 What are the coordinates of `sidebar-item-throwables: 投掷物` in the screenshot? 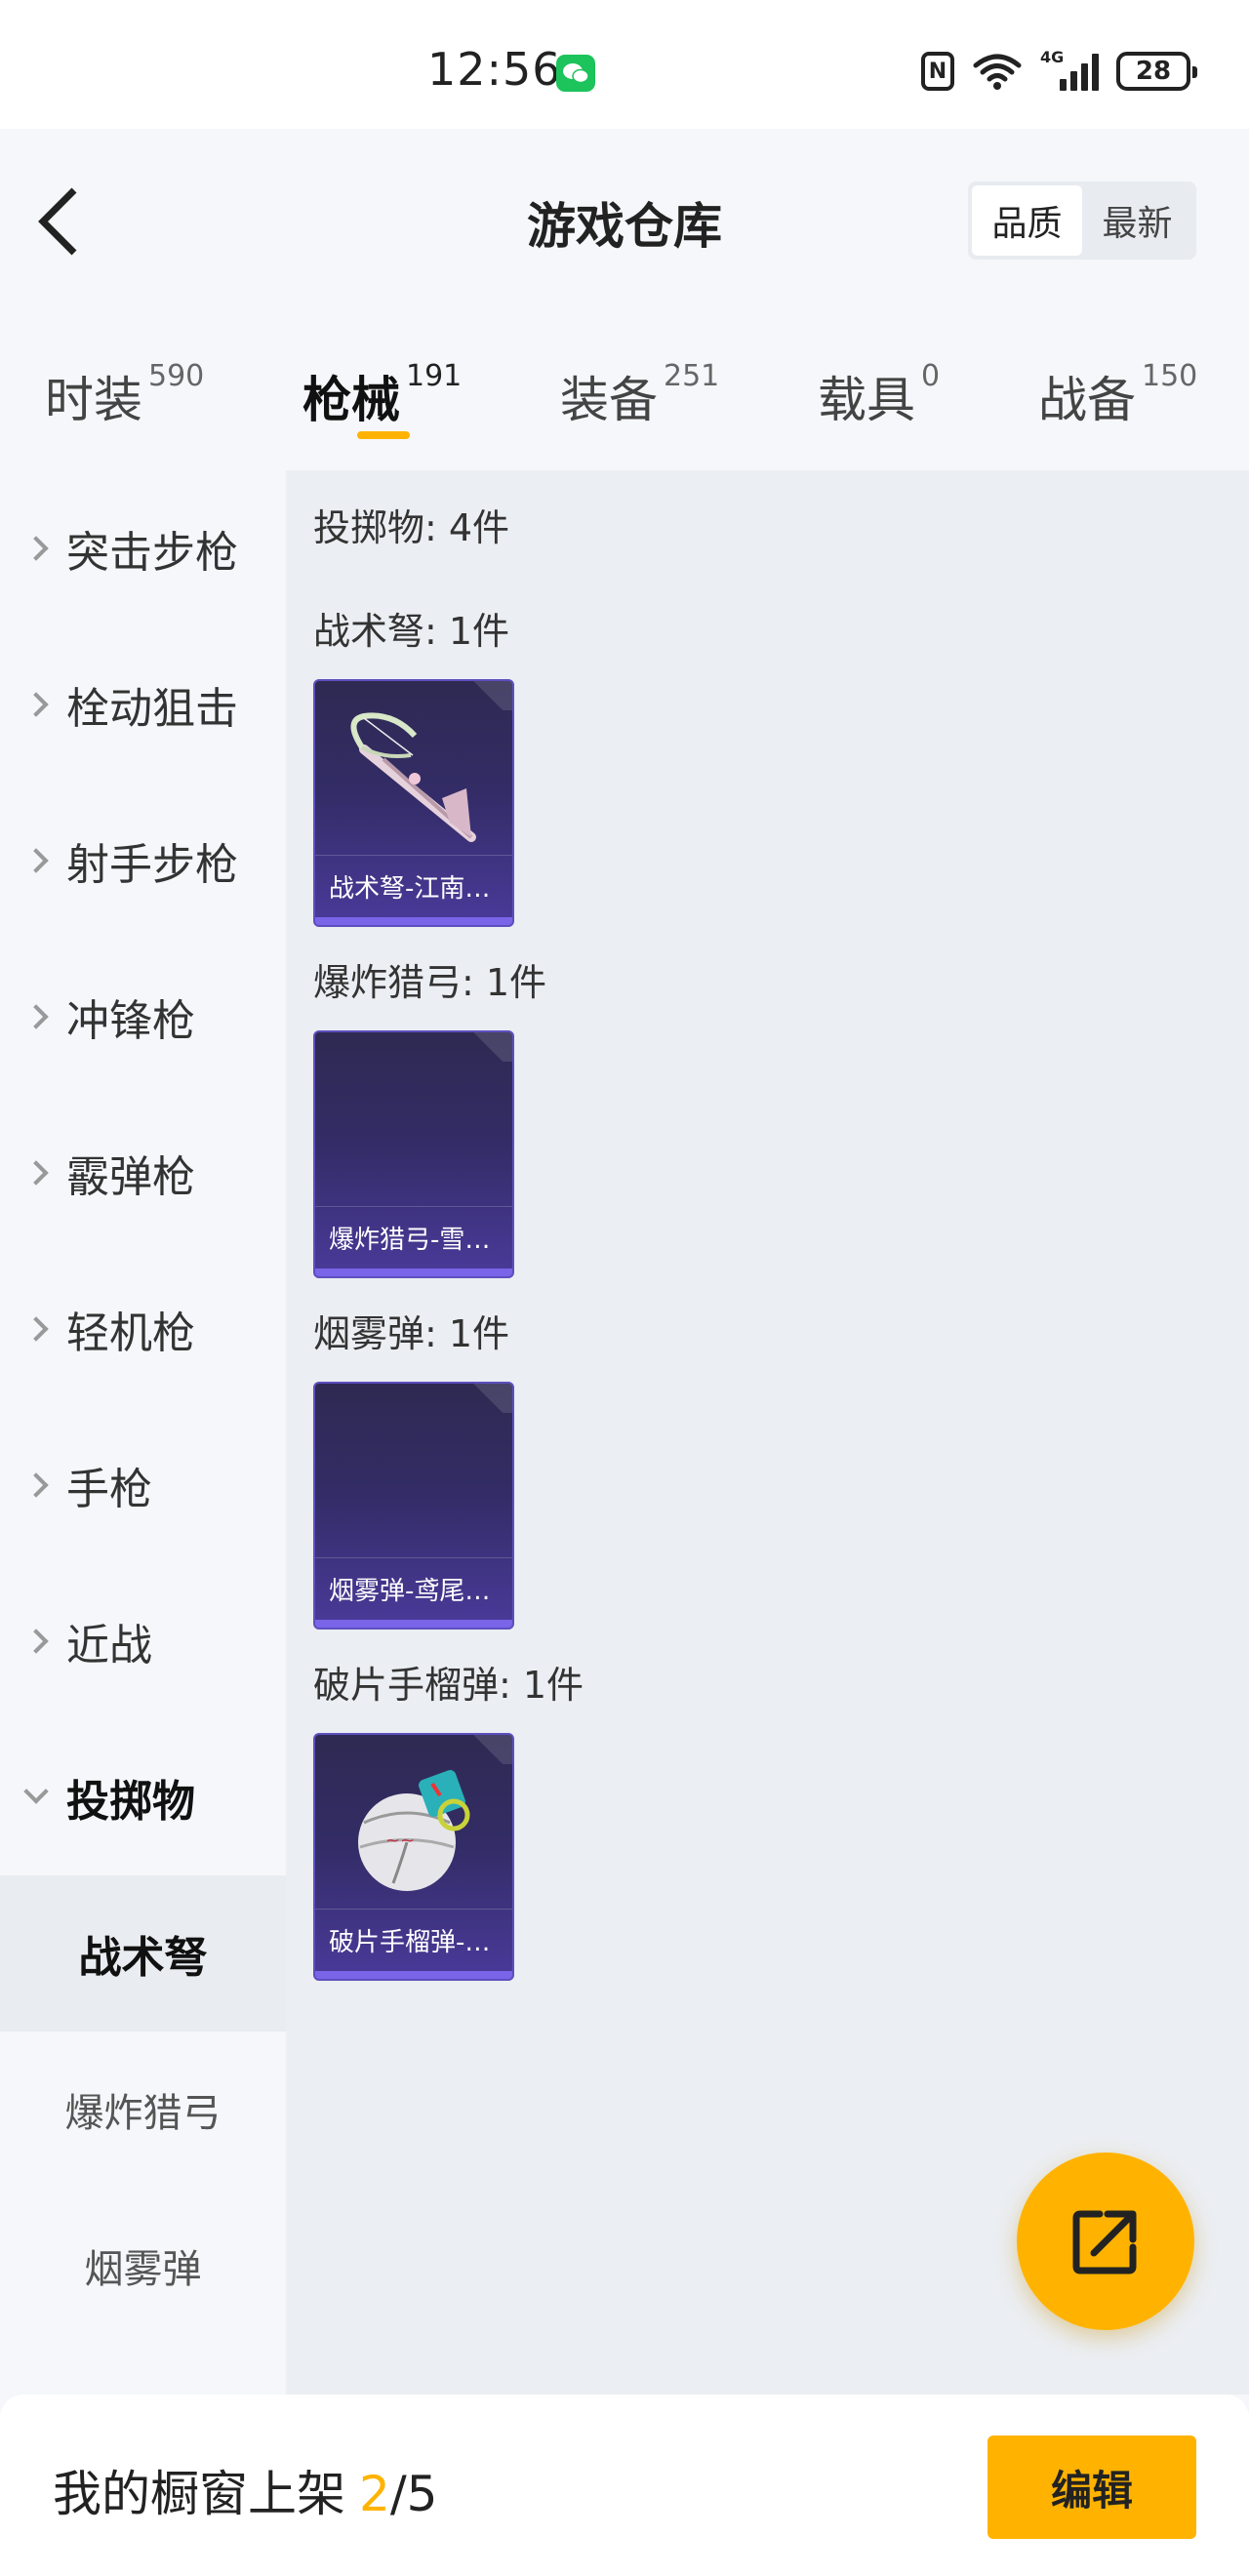 It's located at (143, 1797).